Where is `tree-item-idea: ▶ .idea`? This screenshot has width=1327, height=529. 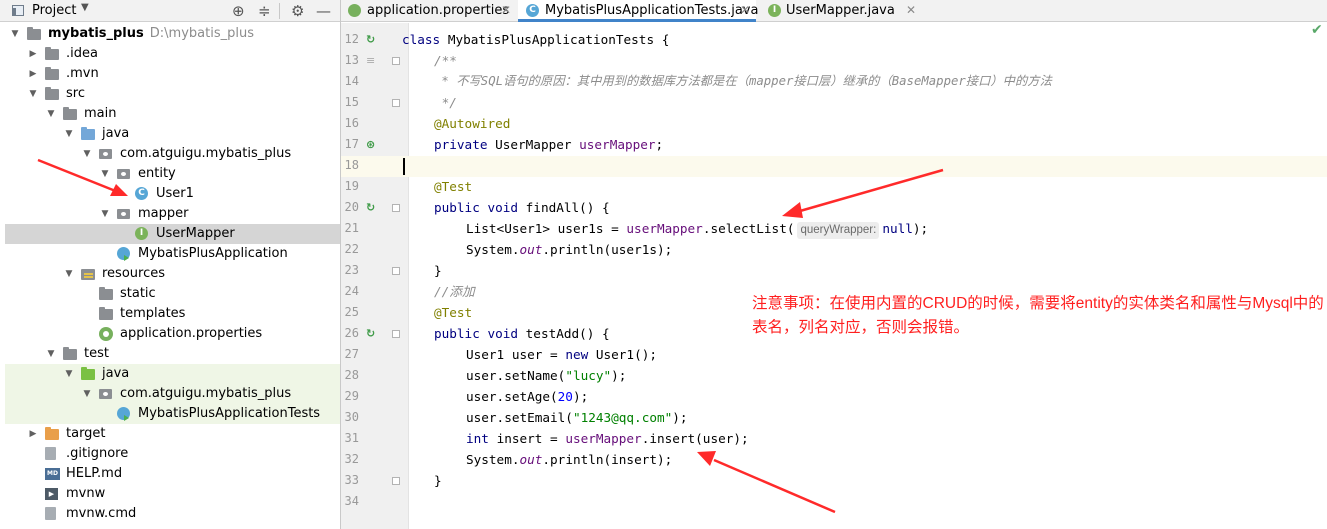 tree-item-idea: ▶ .idea is located at coordinates (172, 54).